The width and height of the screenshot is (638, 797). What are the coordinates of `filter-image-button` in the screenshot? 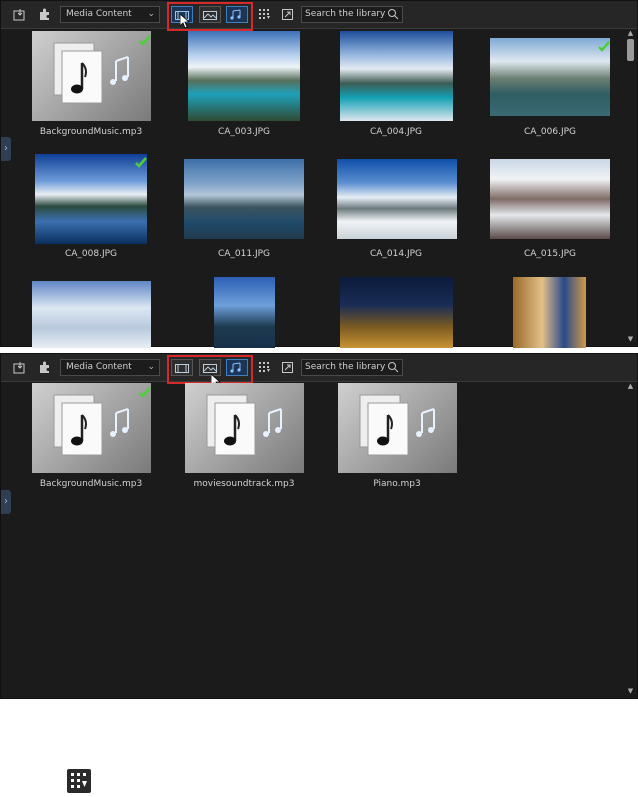 It's located at (210, 14).